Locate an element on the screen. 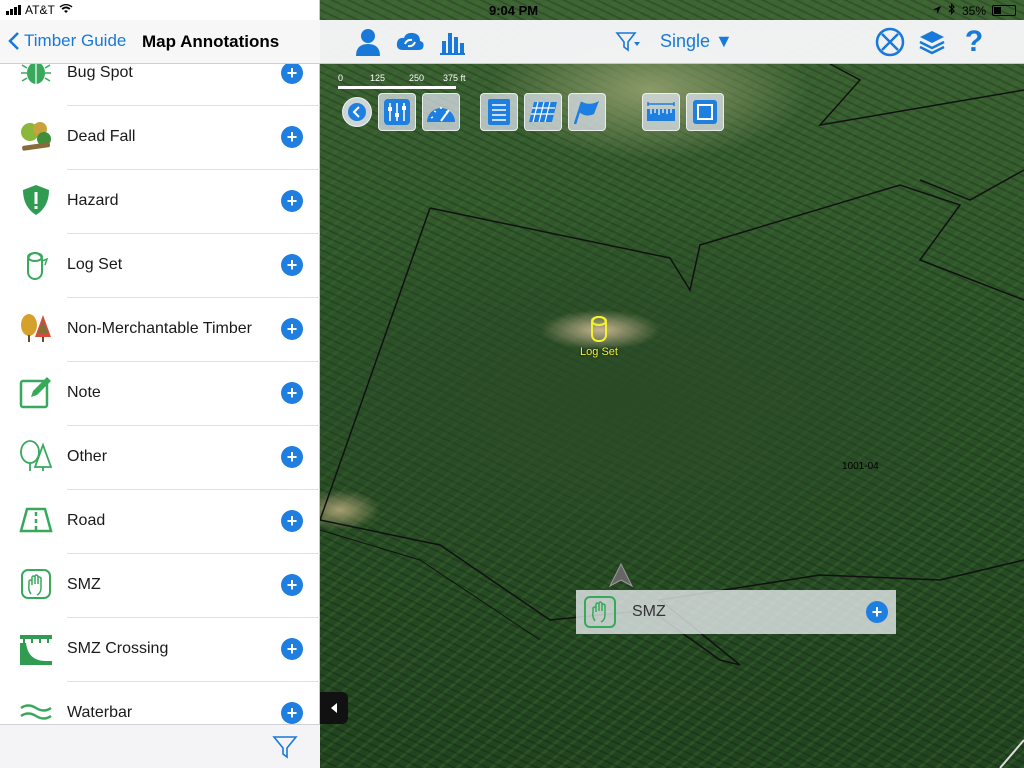 The height and width of the screenshot is (768, 1024). list-item-label: Note is located at coordinates (84, 392).